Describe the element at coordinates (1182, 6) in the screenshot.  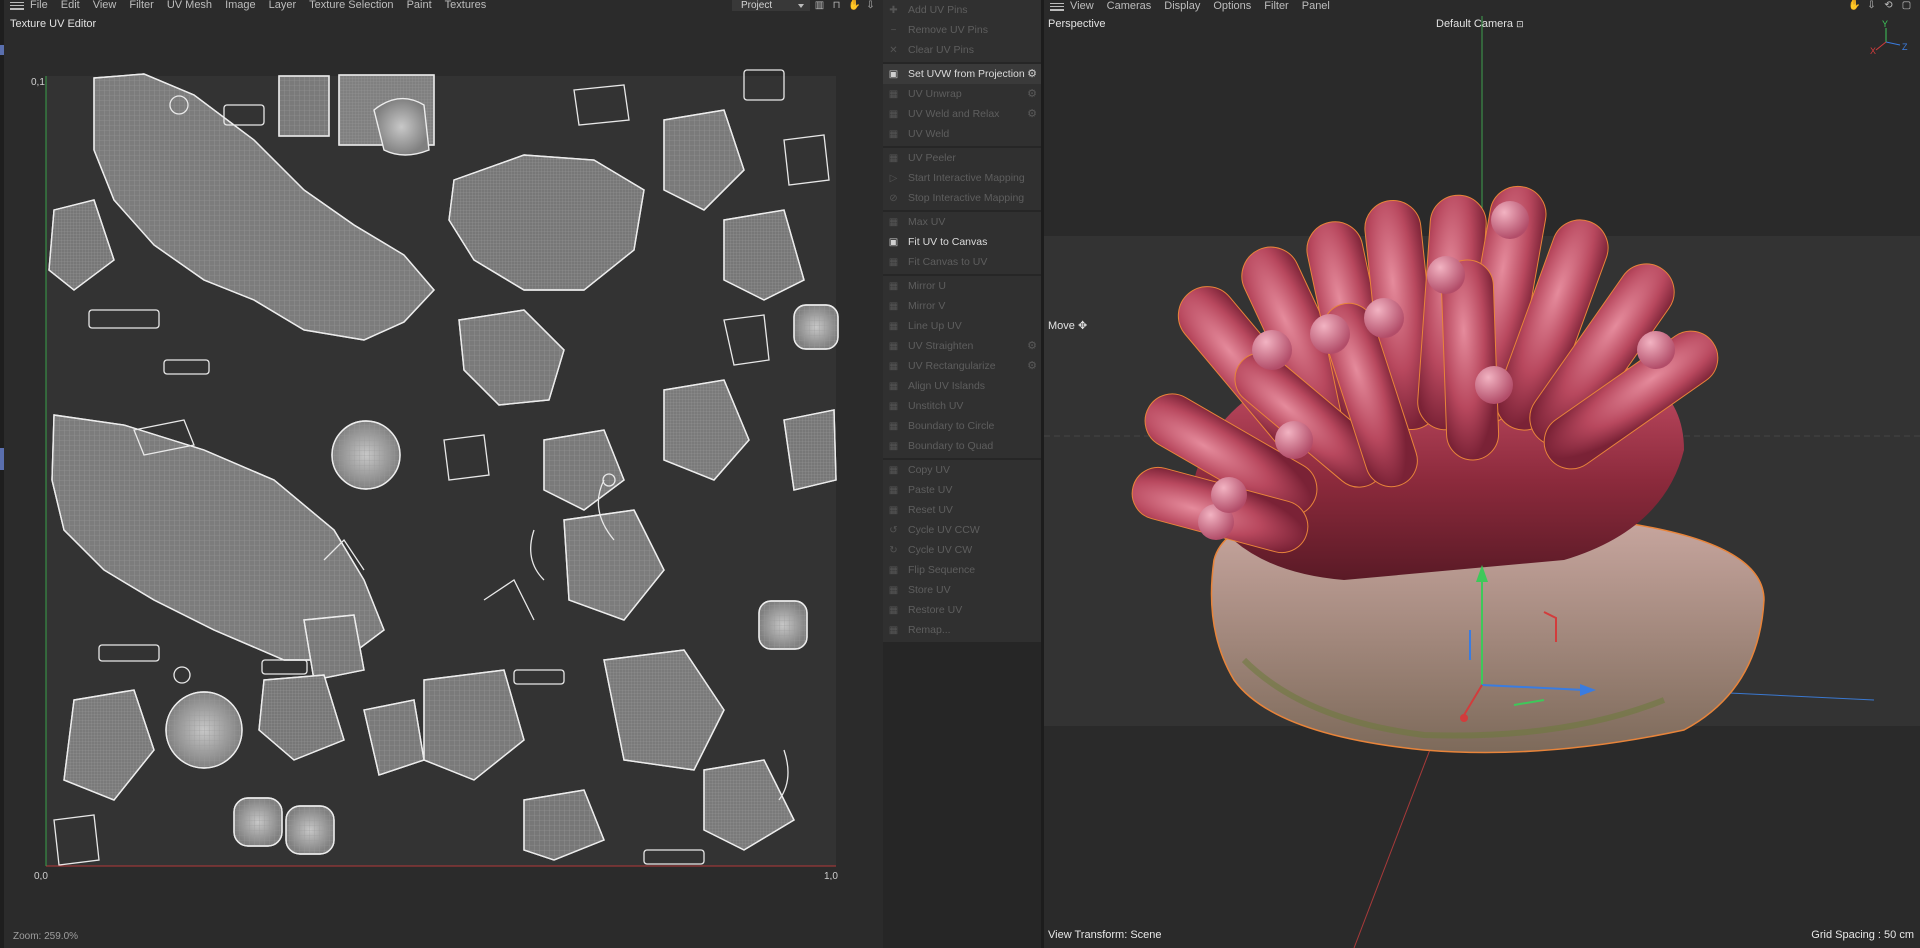
I see `menu-display: Display` at that location.